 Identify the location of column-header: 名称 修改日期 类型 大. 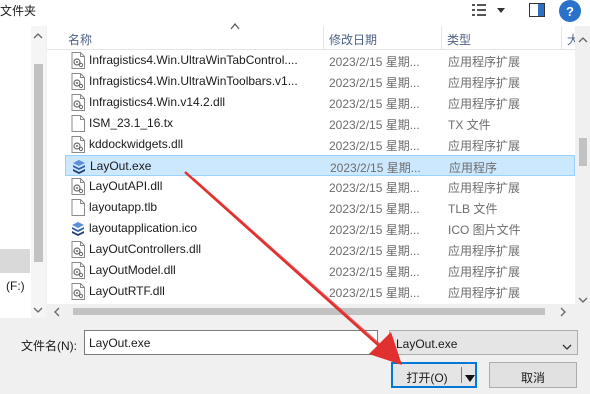
(313, 36).